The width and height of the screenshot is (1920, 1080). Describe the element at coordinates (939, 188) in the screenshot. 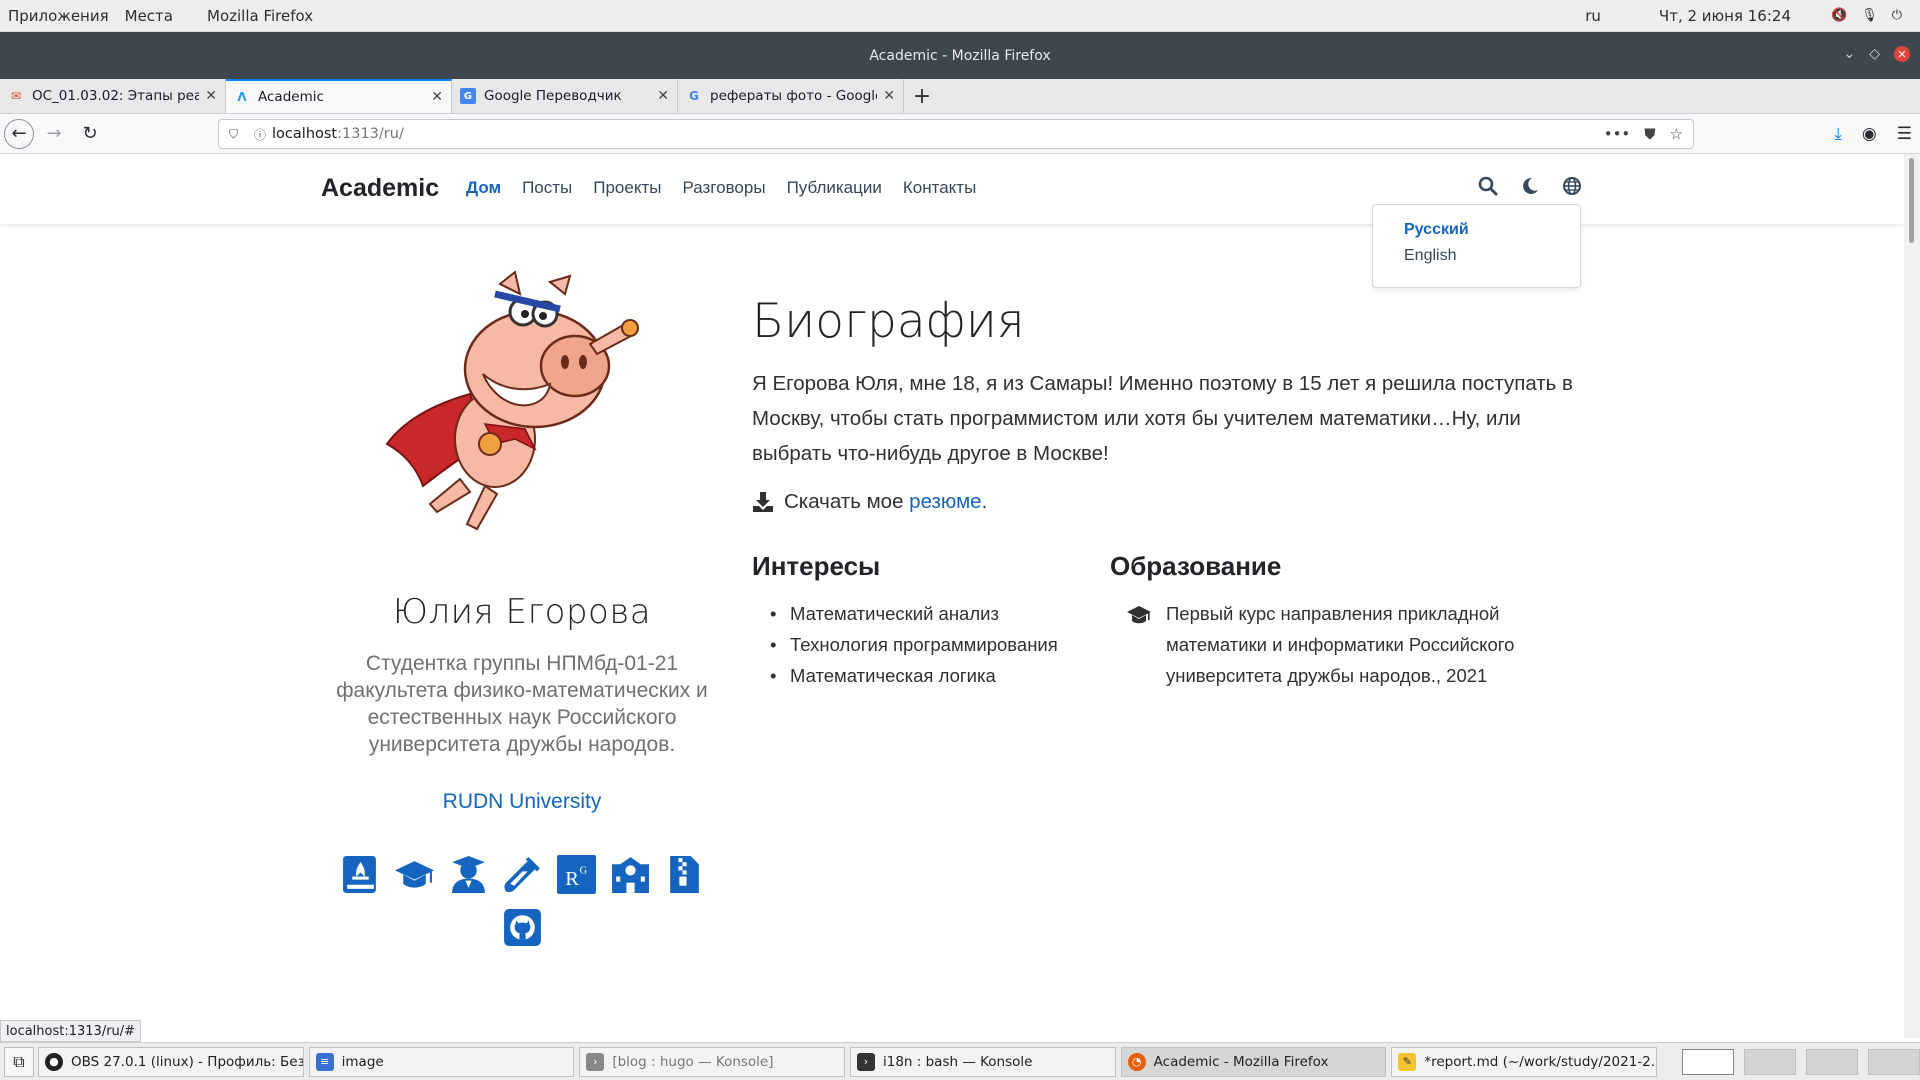

I see `nav-contacts: Контакты` at that location.